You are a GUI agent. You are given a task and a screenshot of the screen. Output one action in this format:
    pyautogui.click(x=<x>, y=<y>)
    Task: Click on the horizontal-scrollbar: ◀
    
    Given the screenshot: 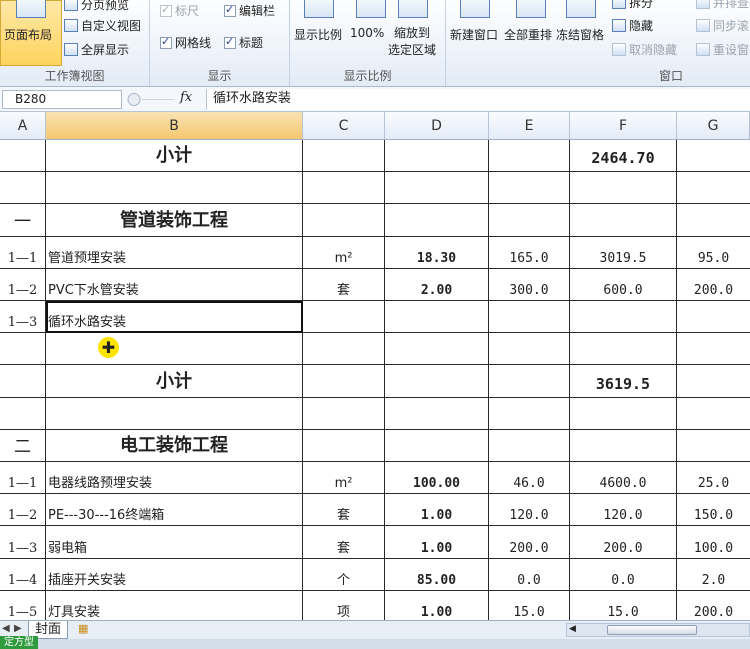 What is the action you would take?
    pyautogui.click(x=658, y=630)
    